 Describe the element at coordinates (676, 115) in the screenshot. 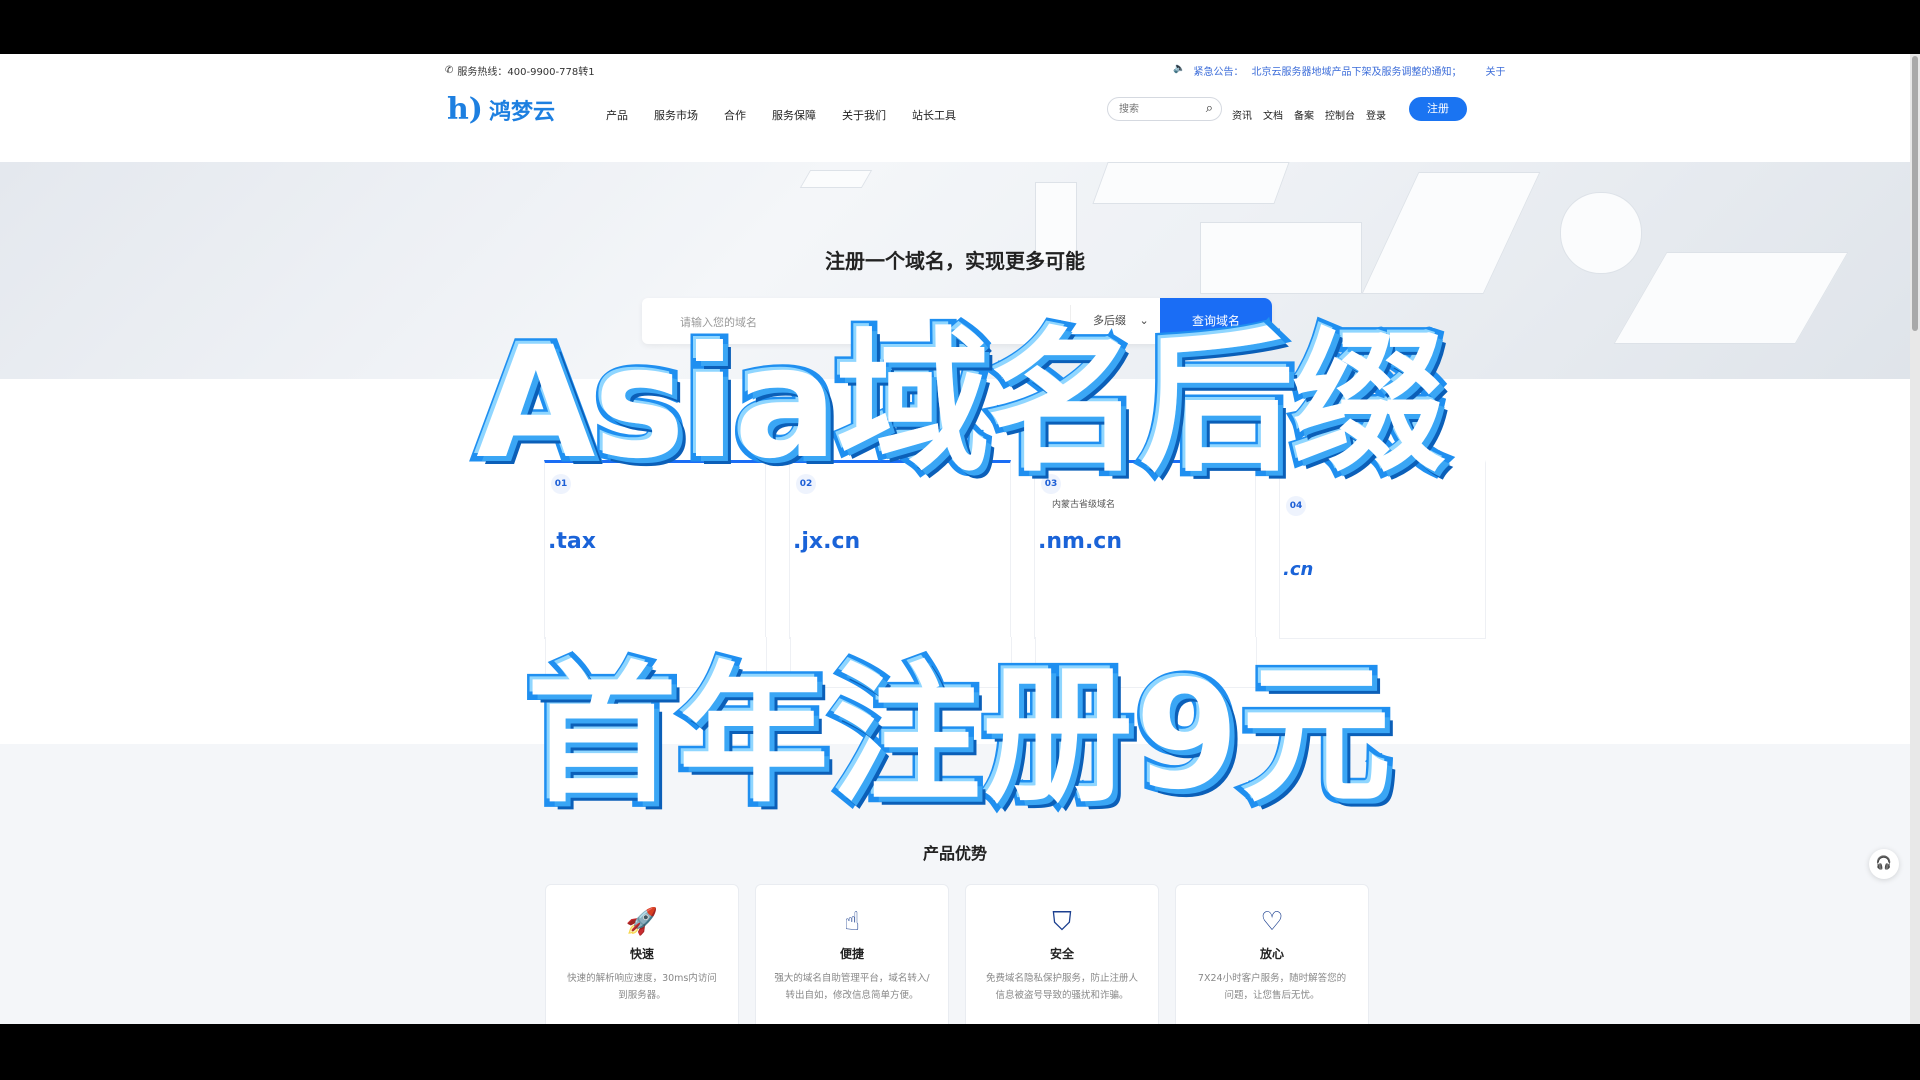

I see `nav-item-market: 服务市场` at that location.